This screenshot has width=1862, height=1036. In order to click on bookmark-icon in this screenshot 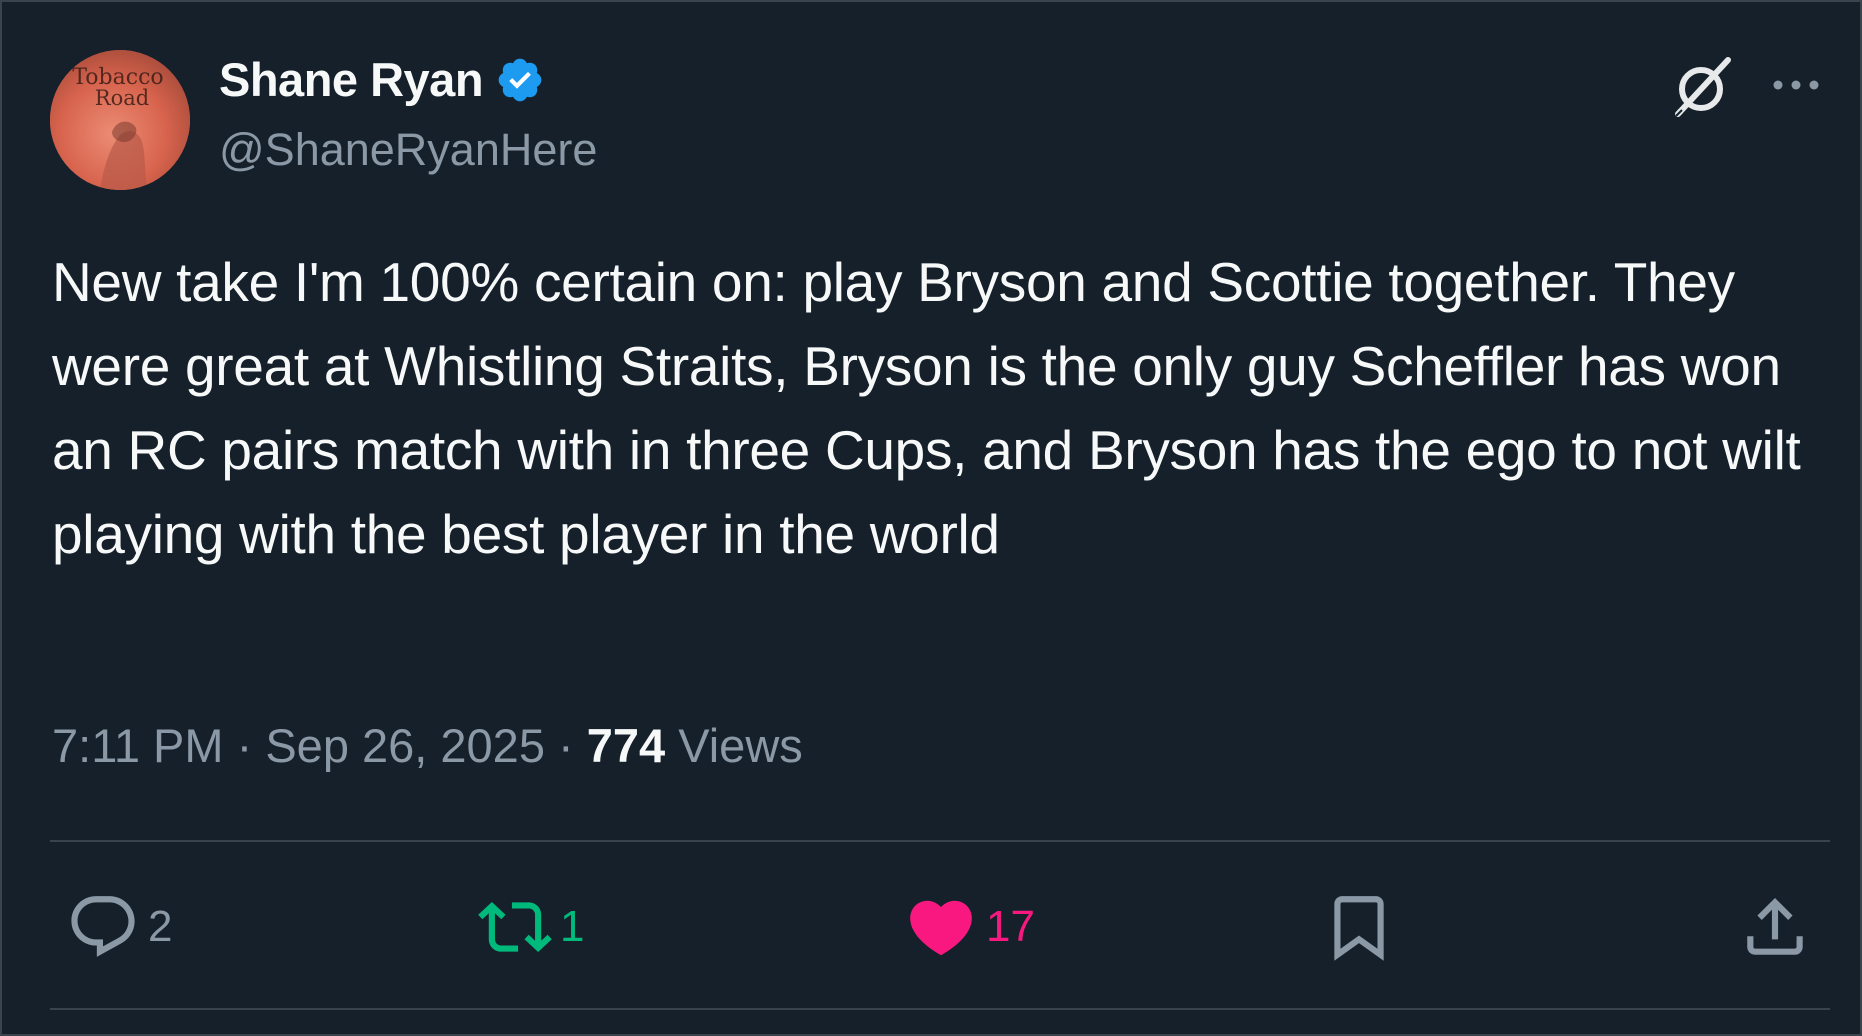, I will do `click(1359, 928)`.